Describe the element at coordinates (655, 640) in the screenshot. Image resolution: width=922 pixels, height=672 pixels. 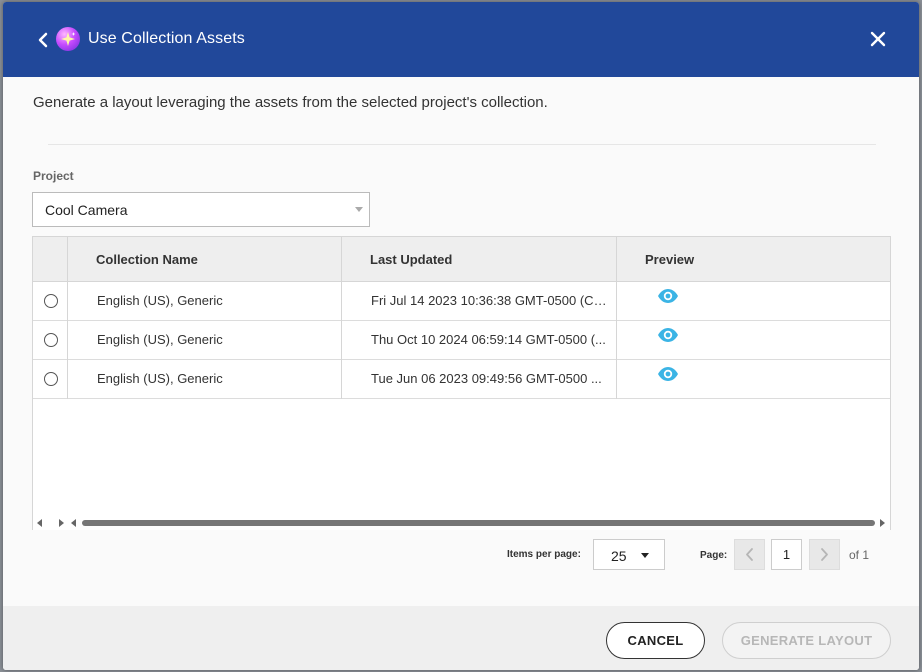
I see `cancel-button: CANCEL` at that location.